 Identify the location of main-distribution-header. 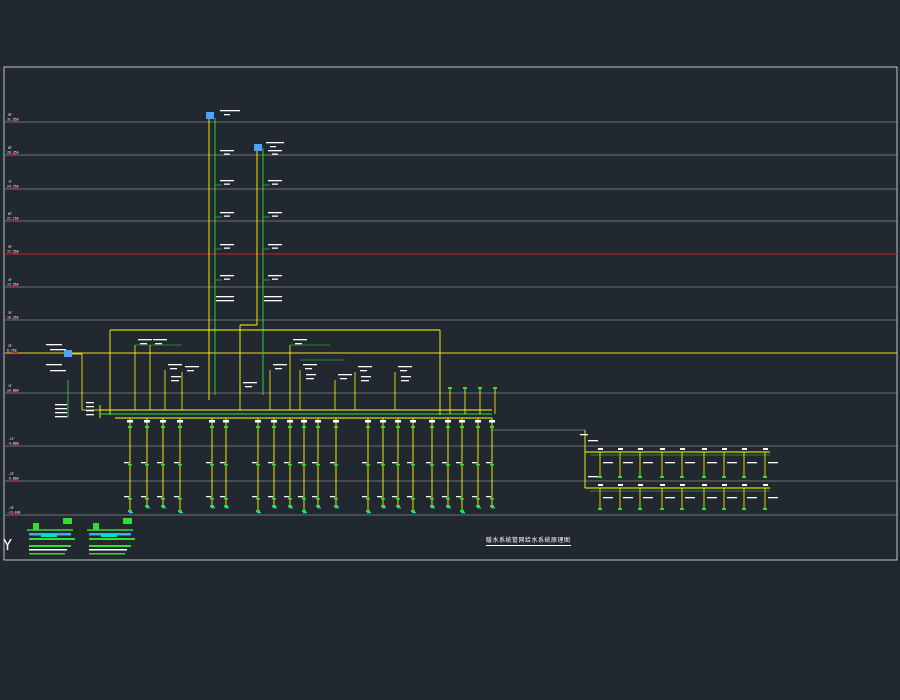
(342, 408).